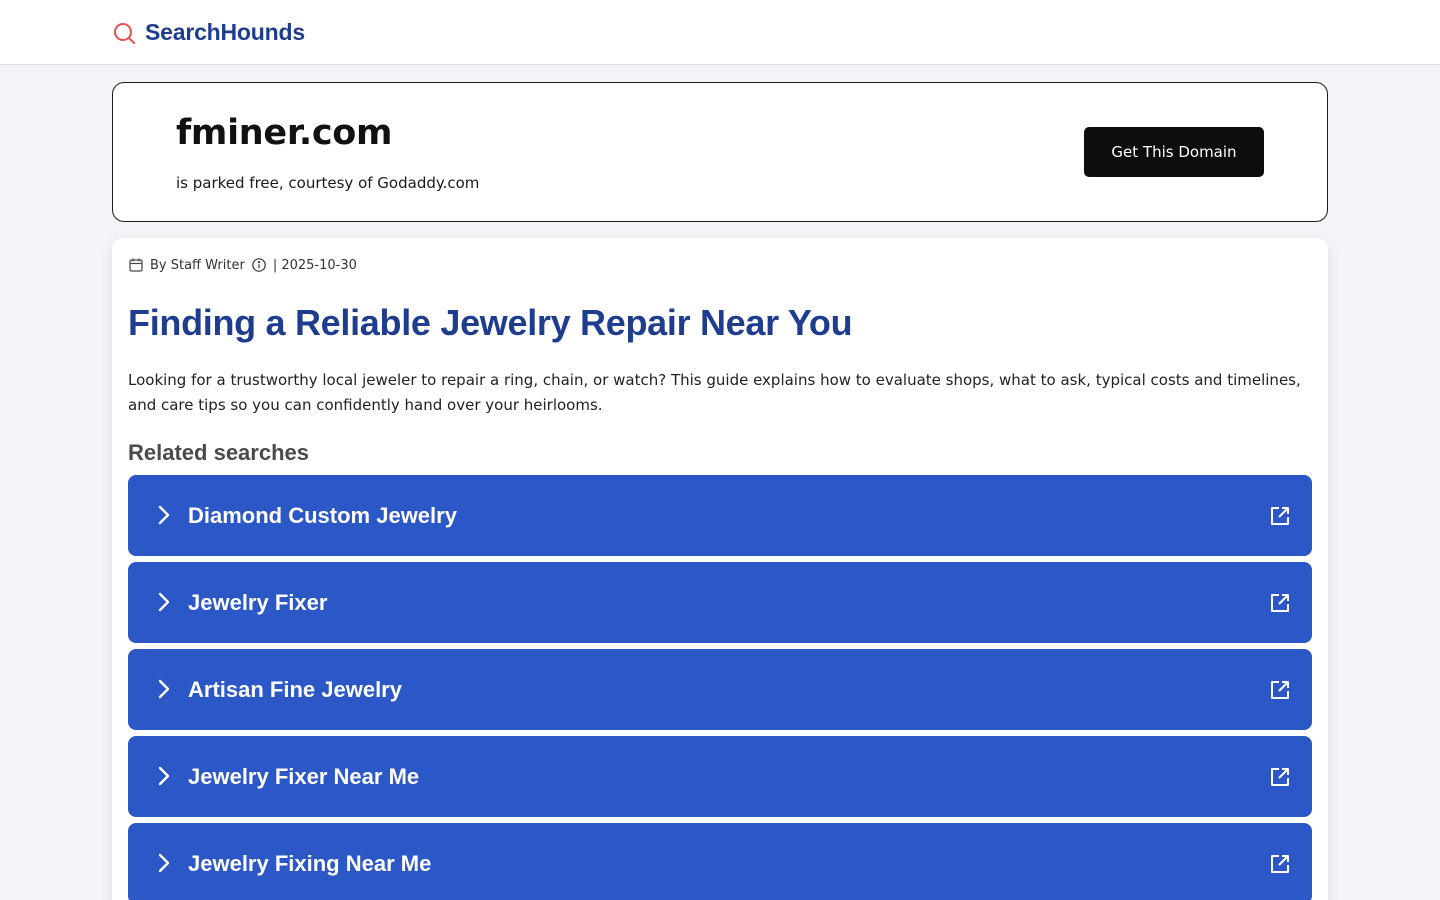 This screenshot has height=900, width=1440. I want to click on domain-parked-note: is parked free, courtesy of Godaddy.com, so click(328, 183).